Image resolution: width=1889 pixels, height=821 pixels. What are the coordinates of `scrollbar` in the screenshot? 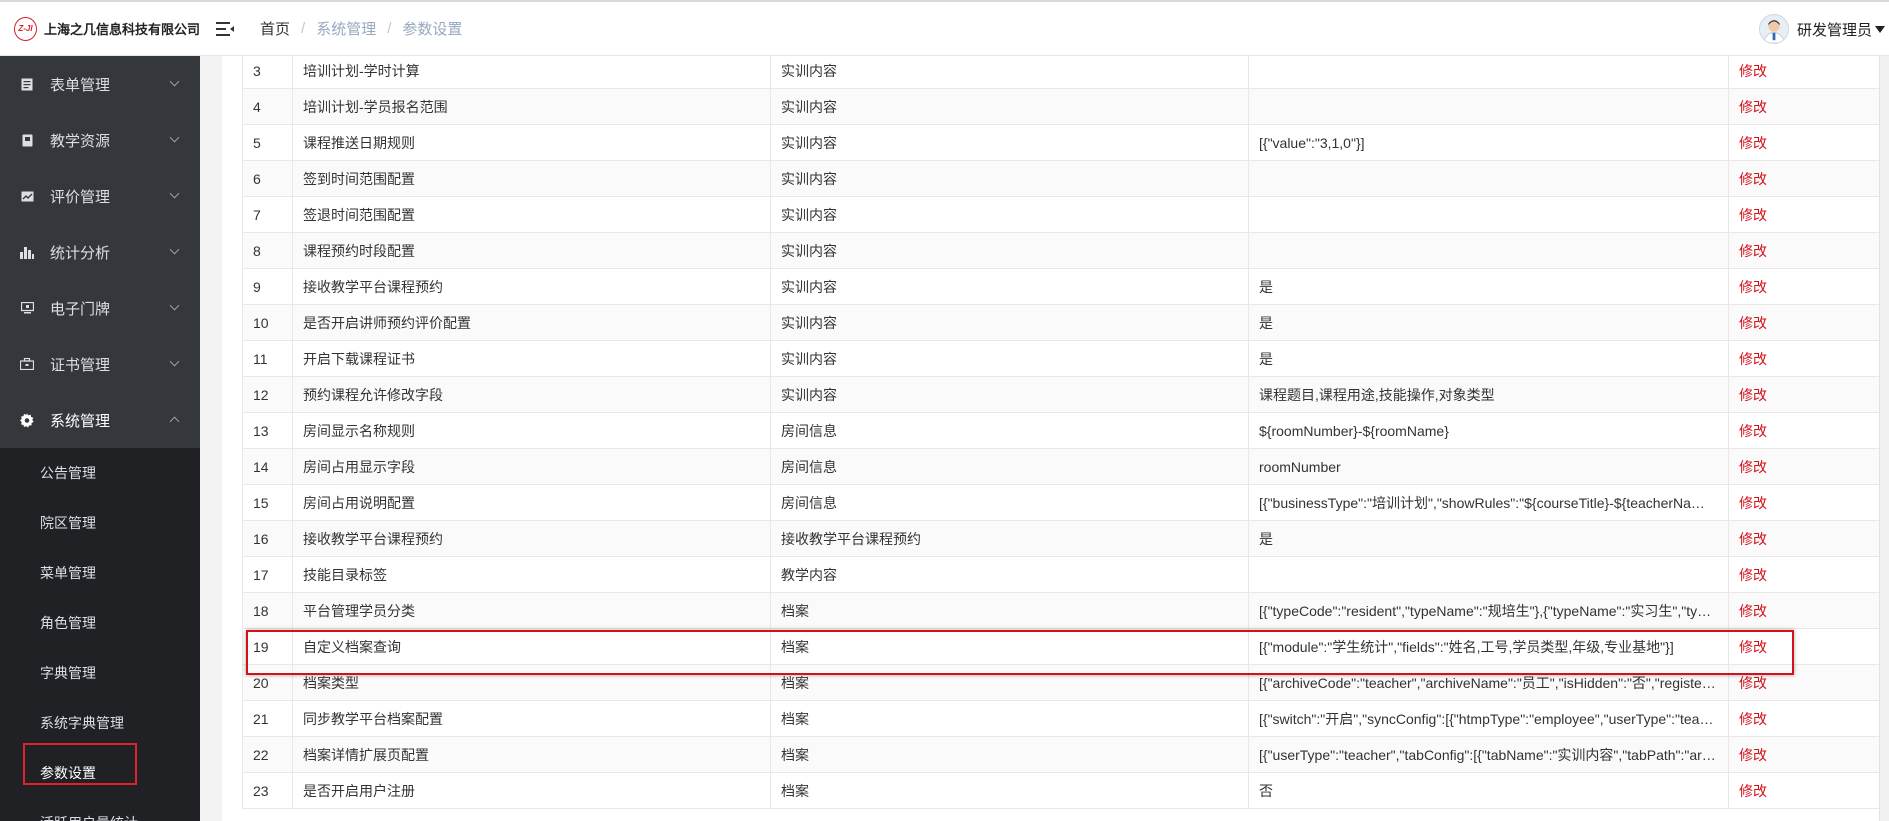 It's located at (1884, 438).